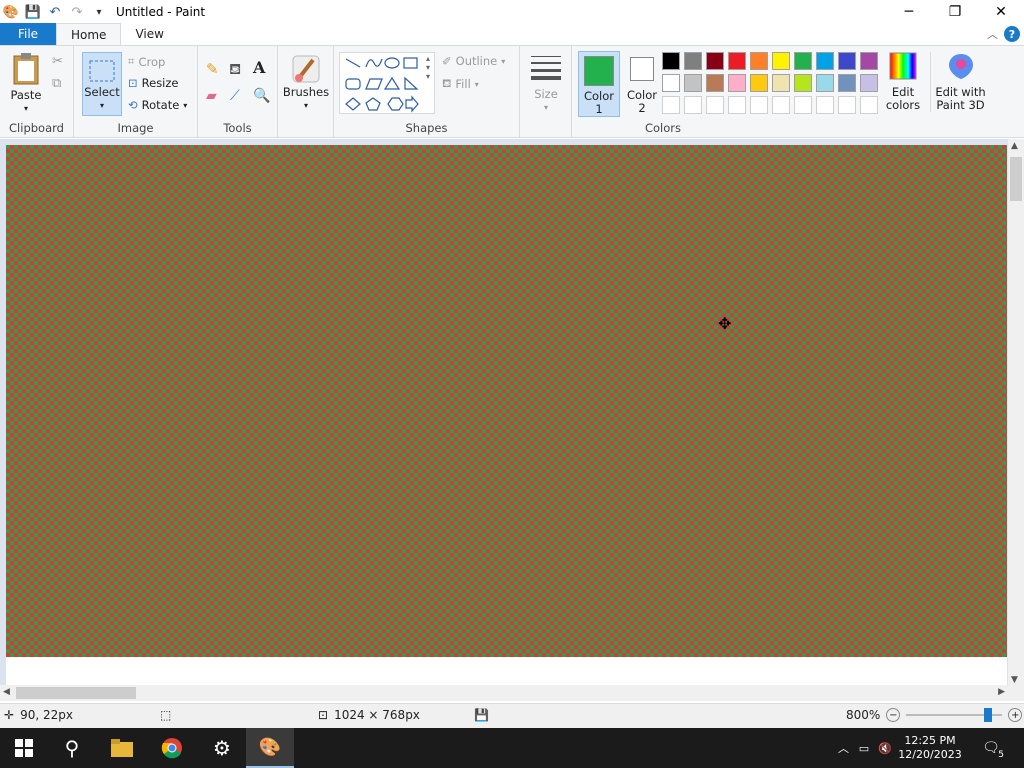 This screenshot has width=1024, height=768. Describe the element at coordinates (885, 748) in the screenshot. I see `volume-muted-icon: 🔇` at that location.